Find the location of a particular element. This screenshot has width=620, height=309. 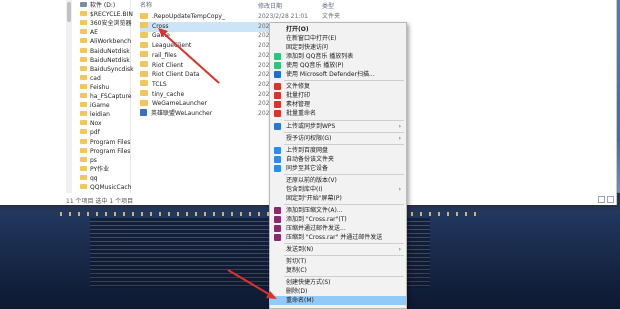

column-header-name: 名称 is located at coordinates (146, 5).